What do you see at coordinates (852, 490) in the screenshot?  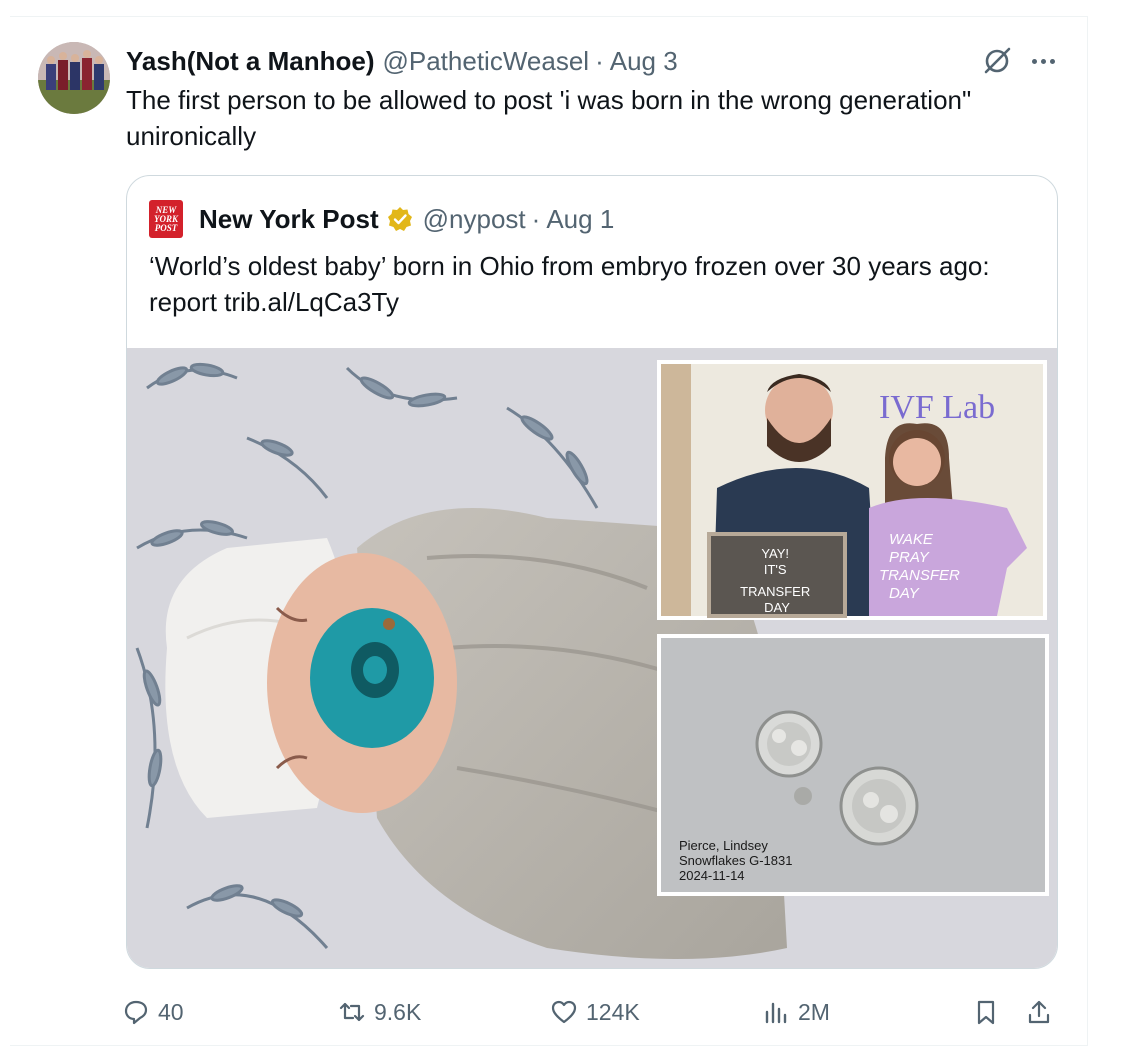 I see `inset-couple-photo: IVF Lab WAKE PRAY TRANSFER DAY YAY! IT'S` at bounding box center [852, 490].